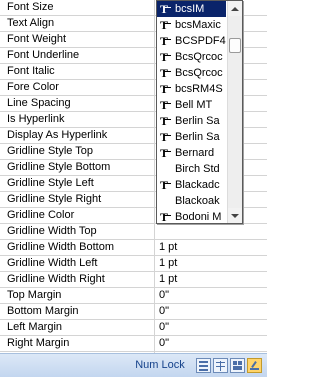 The width and height of the screenshot is (320, 377). Describe the element at coordinates (77, 135) in the screenshot. I see `property-name: Display As Hyperlink` at that location.